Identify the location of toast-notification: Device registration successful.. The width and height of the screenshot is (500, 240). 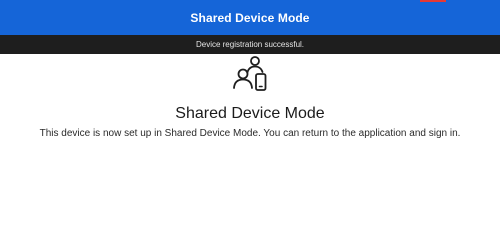
(250, 44).